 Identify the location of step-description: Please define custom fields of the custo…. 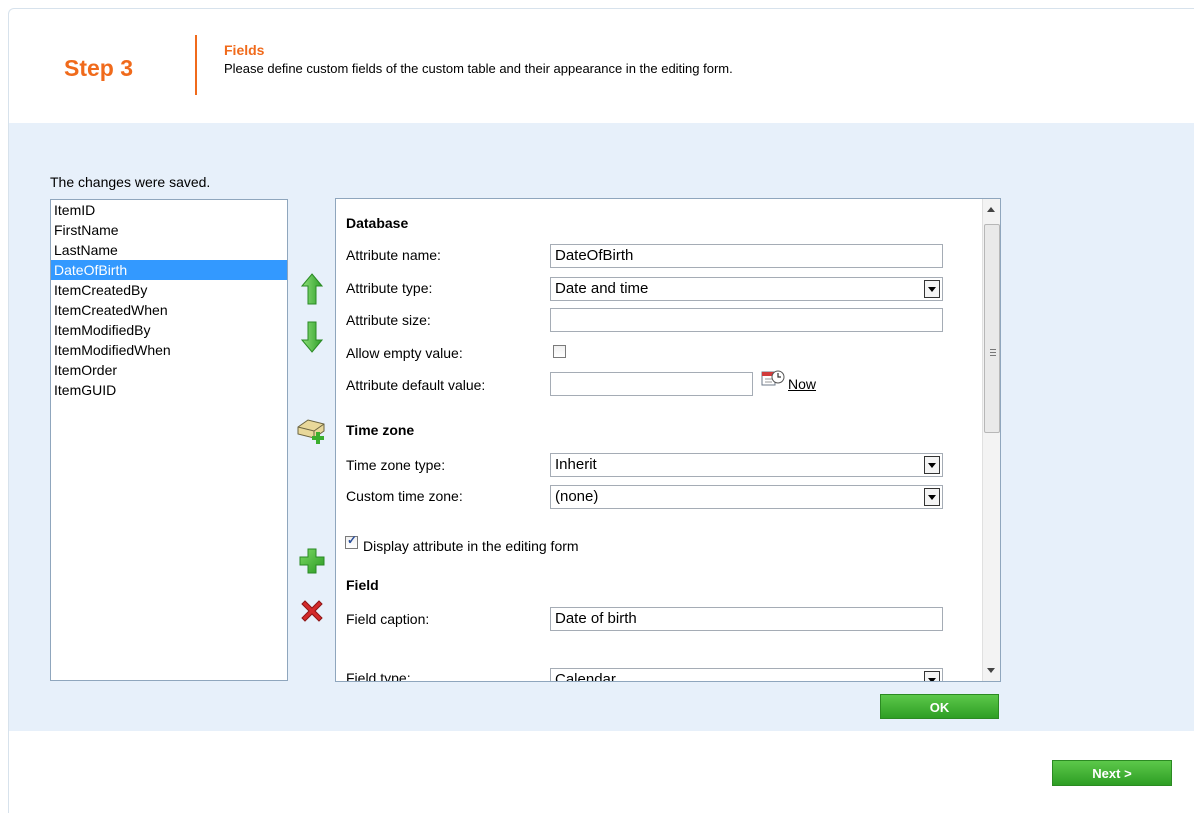
(478, 68).